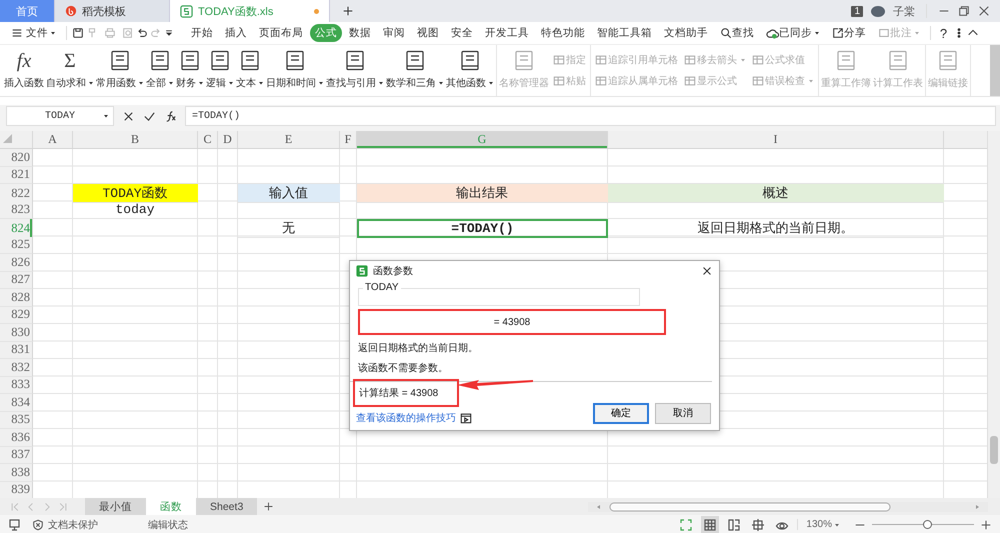  Describe the element at coordinates (16, 245) in the screenshot. I see `row-header: 825` at that location.